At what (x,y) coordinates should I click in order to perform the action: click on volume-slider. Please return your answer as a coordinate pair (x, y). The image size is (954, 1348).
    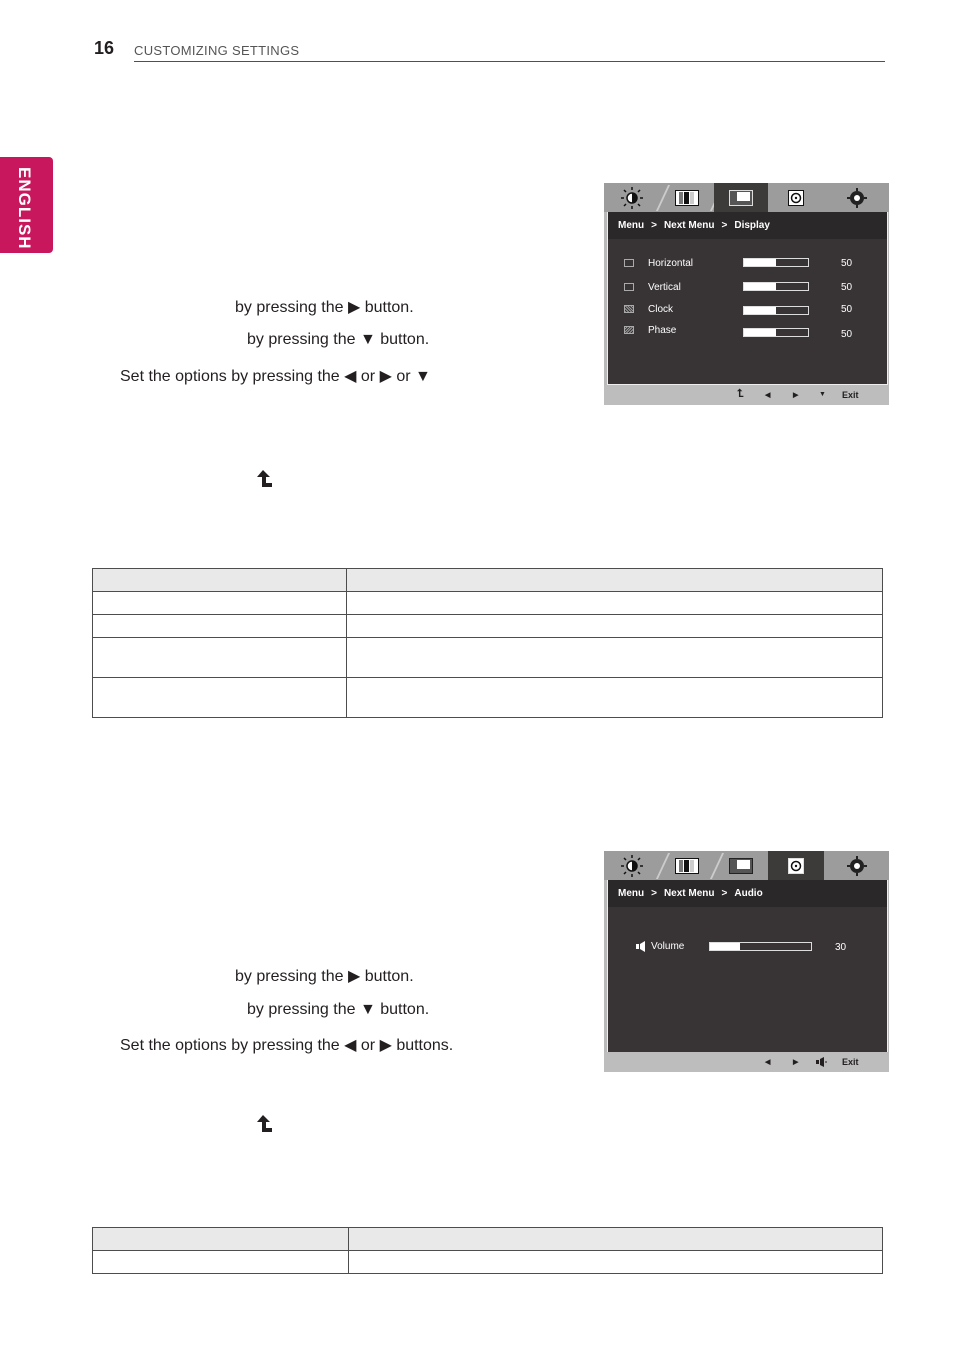
    Looking at the image, I should click on (760, 946).